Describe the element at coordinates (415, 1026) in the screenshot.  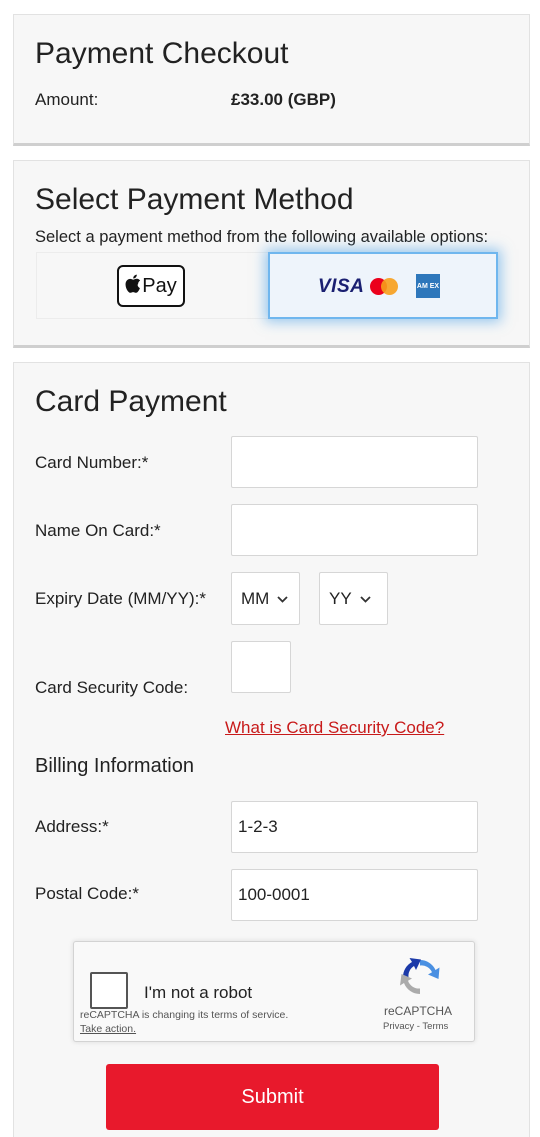
I see `recaptcha-privacy-terms-links: Privacy - Terms` at that location.